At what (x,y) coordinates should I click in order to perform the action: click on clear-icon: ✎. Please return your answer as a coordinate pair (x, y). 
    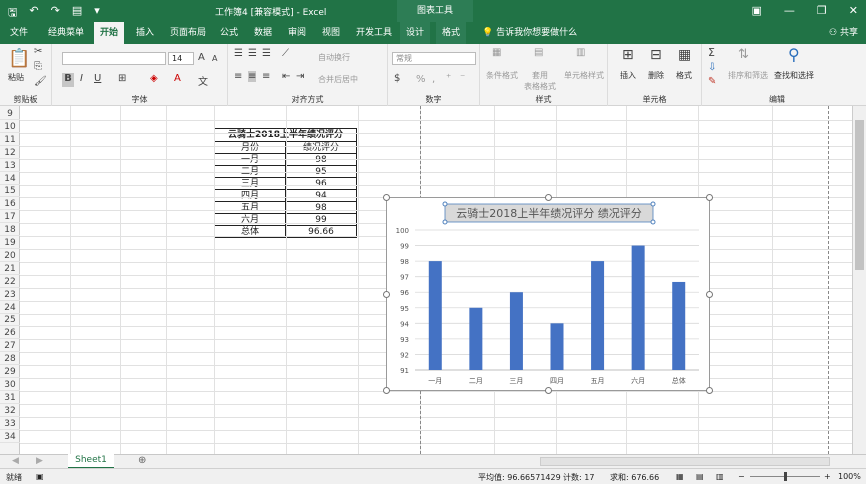
    Looking at the image, I should click on (712, 81).